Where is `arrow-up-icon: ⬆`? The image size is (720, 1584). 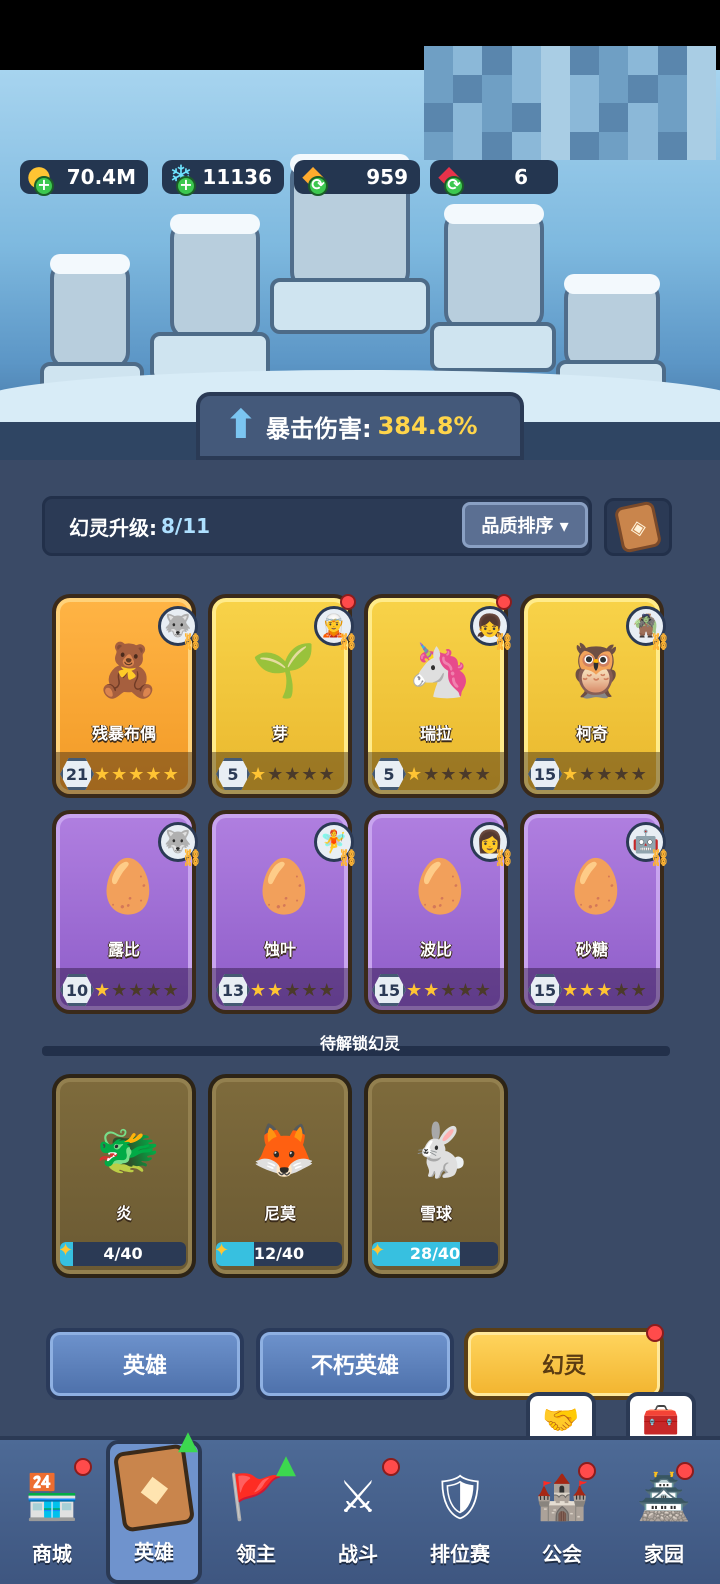
arrow-up-icon: ⬆ is located at coordinates (241, 425).